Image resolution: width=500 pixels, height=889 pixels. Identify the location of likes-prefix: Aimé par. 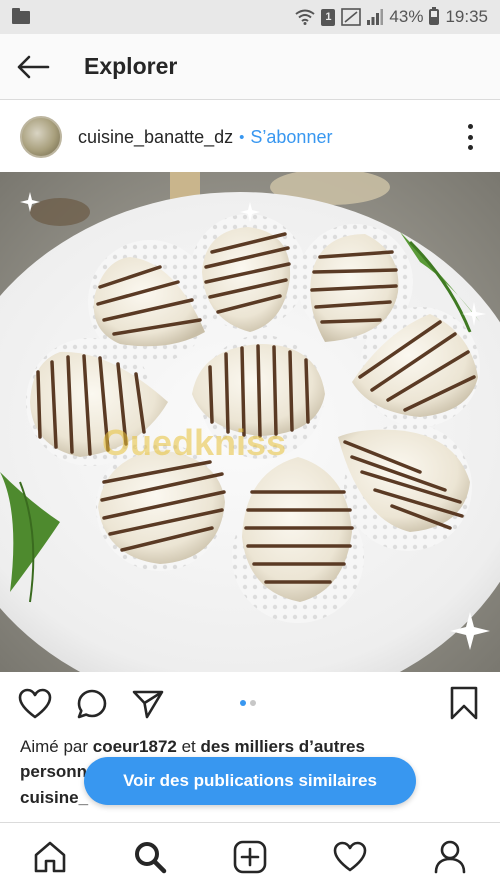
(56, 746).